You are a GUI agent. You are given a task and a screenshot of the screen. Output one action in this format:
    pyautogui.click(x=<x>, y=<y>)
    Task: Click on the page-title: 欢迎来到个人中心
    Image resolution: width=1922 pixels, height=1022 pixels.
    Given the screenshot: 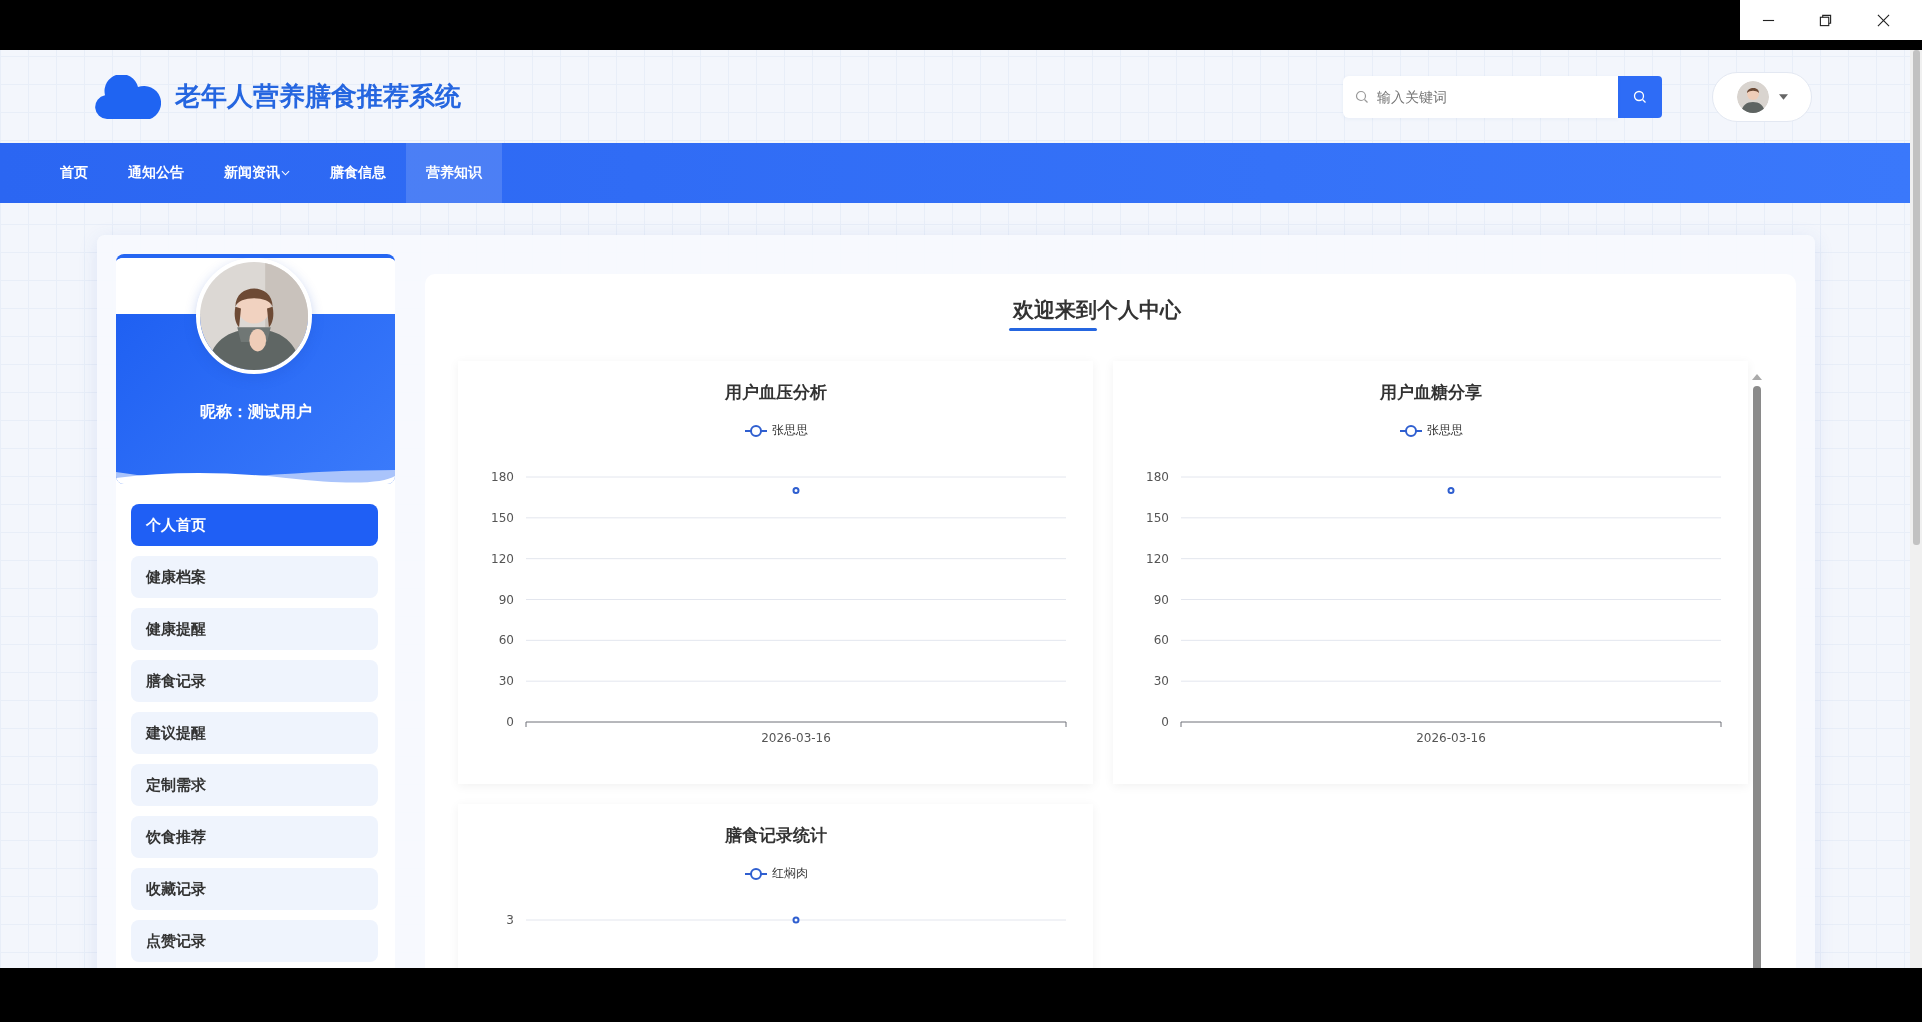 What is the action you would take?
    pyautogui.click(x=1097, y=310)
    